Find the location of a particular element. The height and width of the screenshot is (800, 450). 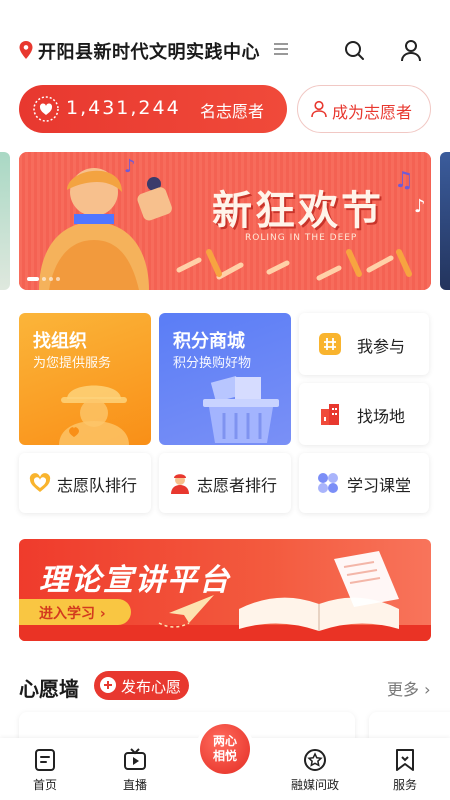

center-action-line1: 两心 is located at coordinates (224, 741).